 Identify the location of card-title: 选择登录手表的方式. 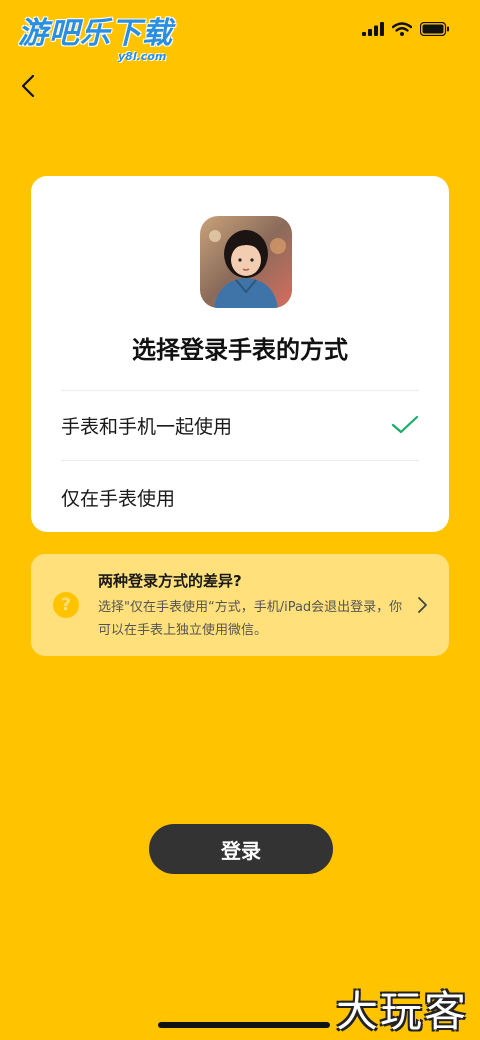
(240, 350).